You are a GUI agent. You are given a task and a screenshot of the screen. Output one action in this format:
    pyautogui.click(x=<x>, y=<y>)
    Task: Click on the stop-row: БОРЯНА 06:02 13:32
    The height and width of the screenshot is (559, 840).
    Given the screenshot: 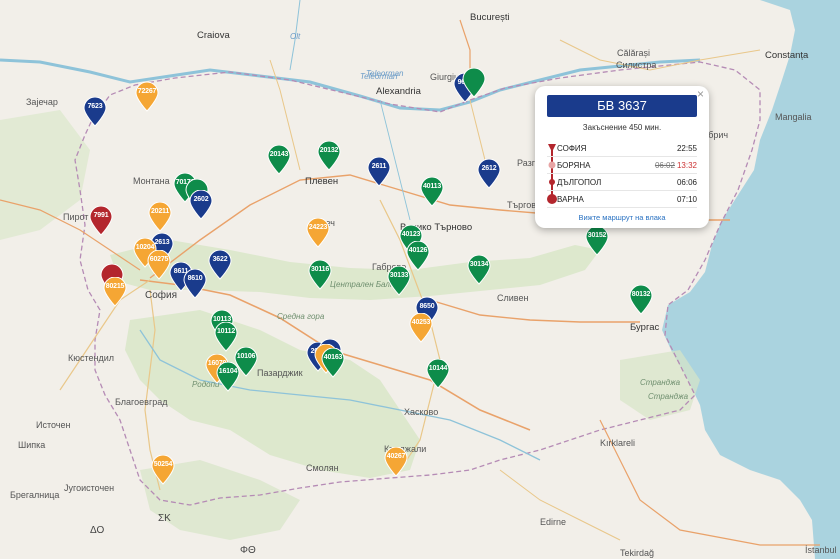 What is the action you would take?
    pyautogui.click(x=622, y=165)
    